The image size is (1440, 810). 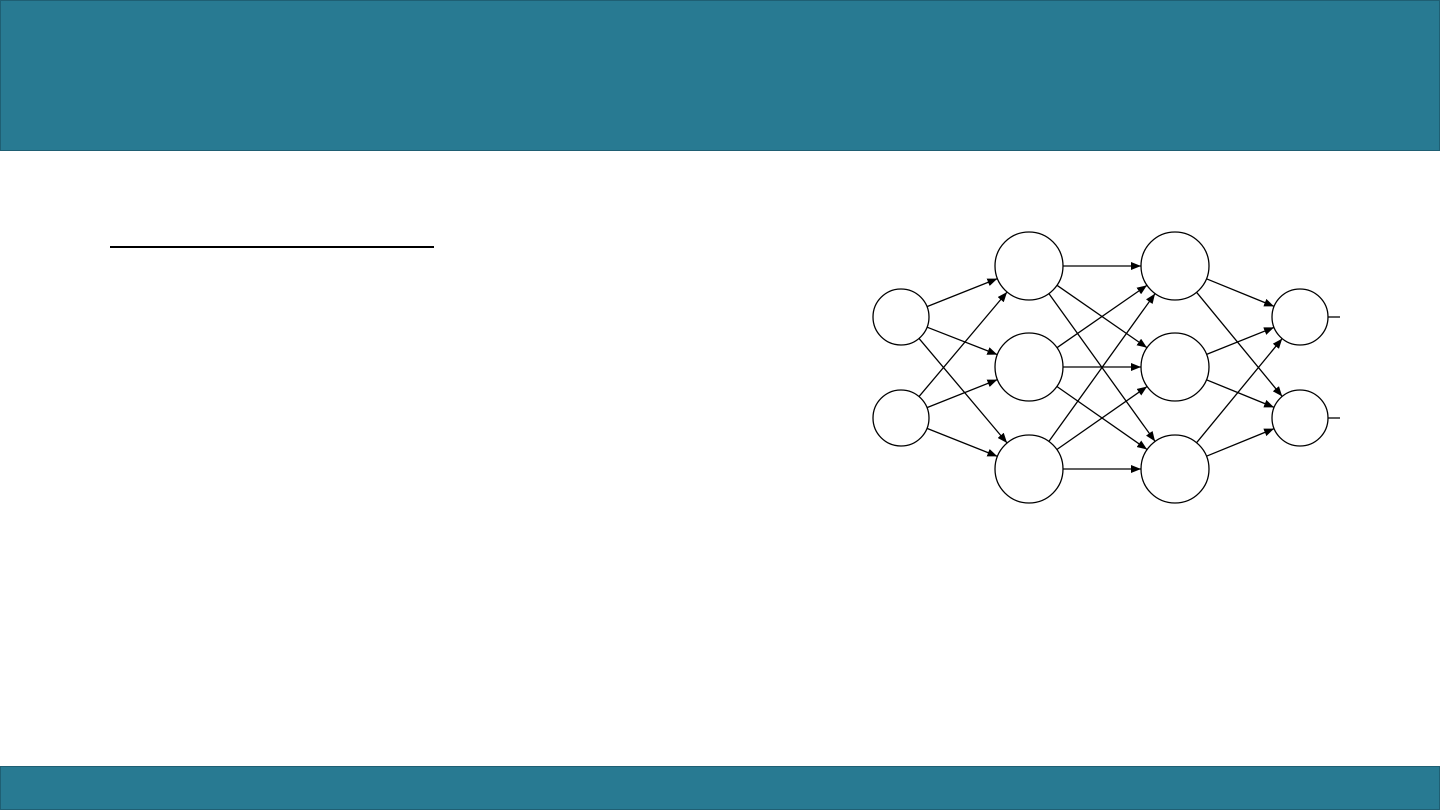 What do you see at coordinates (720, 788) in the screenshot?
I see `footer-bar` at bounding box center [720, 788].